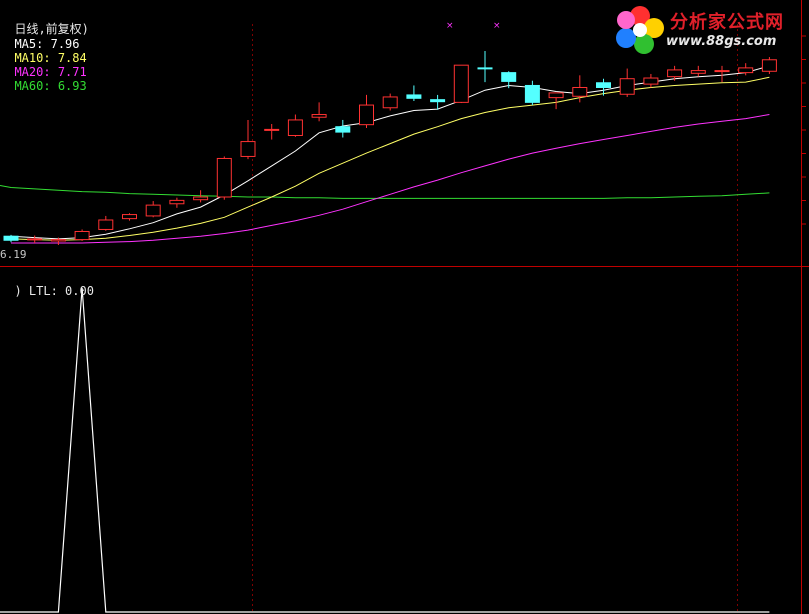 This screenshot has width=809, height=614. Describe the element at coordinates (72, 86) in the screenshot. I see `ma60-value: 6.93` at that location.